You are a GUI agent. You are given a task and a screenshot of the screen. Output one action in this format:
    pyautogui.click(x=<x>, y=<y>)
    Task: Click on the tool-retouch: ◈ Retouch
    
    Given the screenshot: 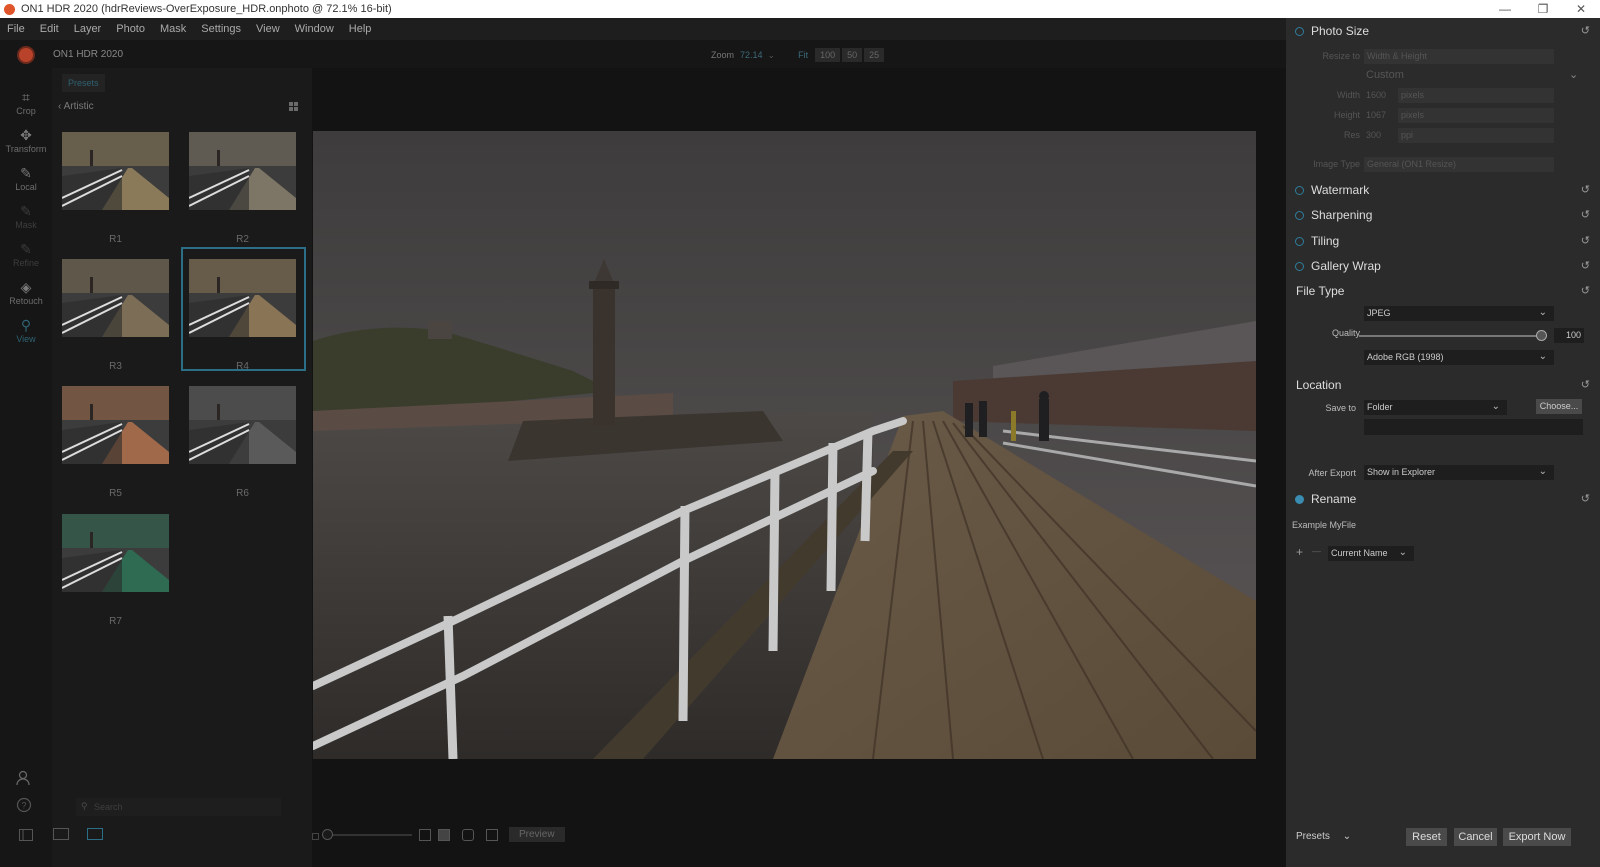 What is the action you would take?
    pyautogui.click(x=26, y=292)
    